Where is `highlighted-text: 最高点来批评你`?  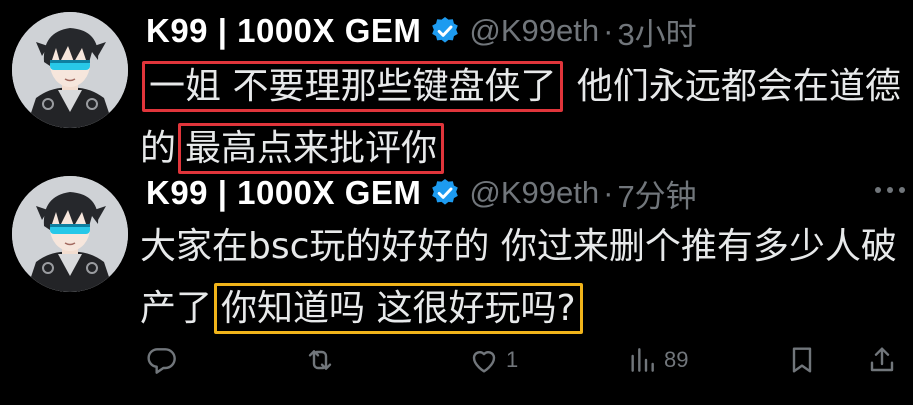 highlighted-text: 最高点来批评你 is located at coordinates (311, 148).